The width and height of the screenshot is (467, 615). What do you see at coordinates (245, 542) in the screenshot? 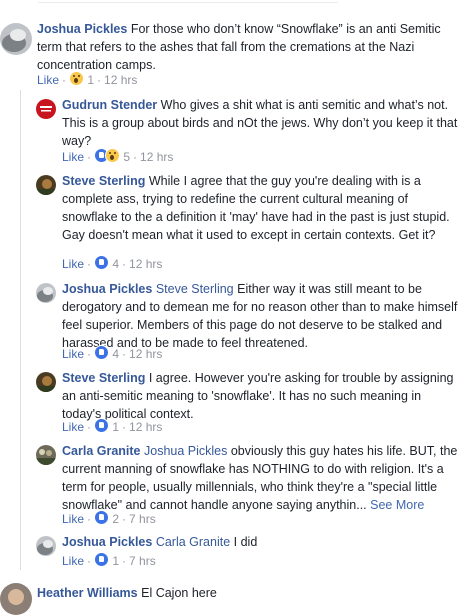
I see `comment-text: I did` at bounding box center [245, 542].